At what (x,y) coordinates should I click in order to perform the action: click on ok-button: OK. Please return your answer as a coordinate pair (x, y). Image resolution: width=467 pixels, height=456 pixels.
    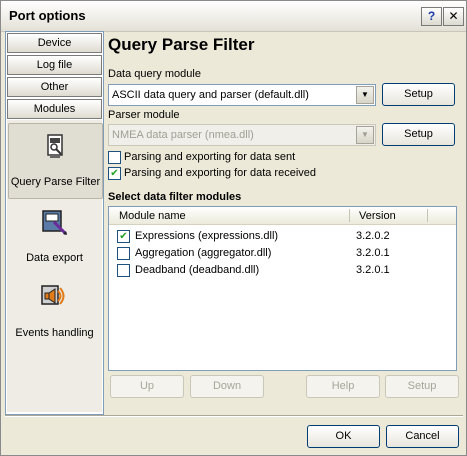
    Looking at the image, I should click on (343, 436).